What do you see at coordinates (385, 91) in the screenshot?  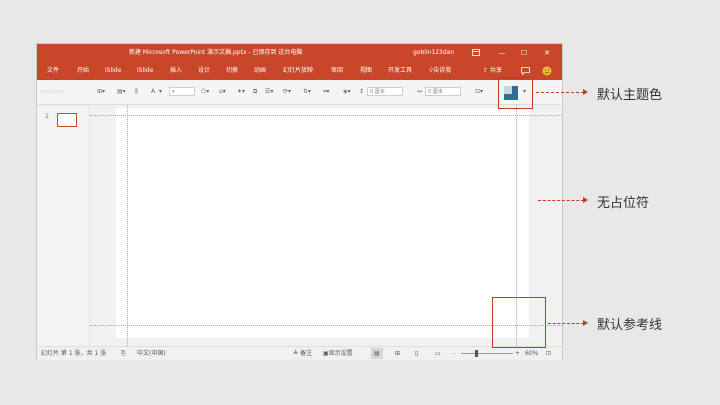 I see `height-field: 0 厘米` at bounding box center [385, 91].